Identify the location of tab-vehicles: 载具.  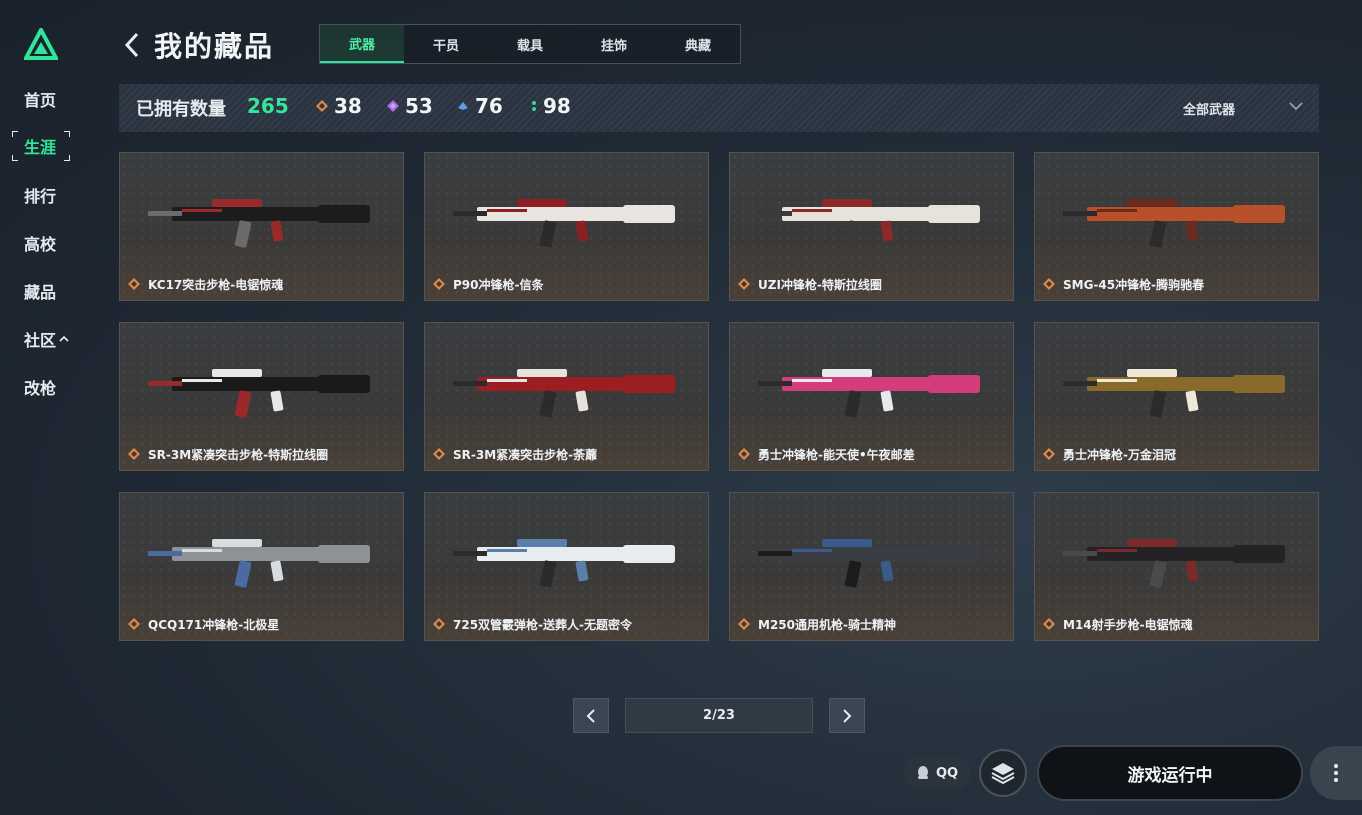
(530, 44).